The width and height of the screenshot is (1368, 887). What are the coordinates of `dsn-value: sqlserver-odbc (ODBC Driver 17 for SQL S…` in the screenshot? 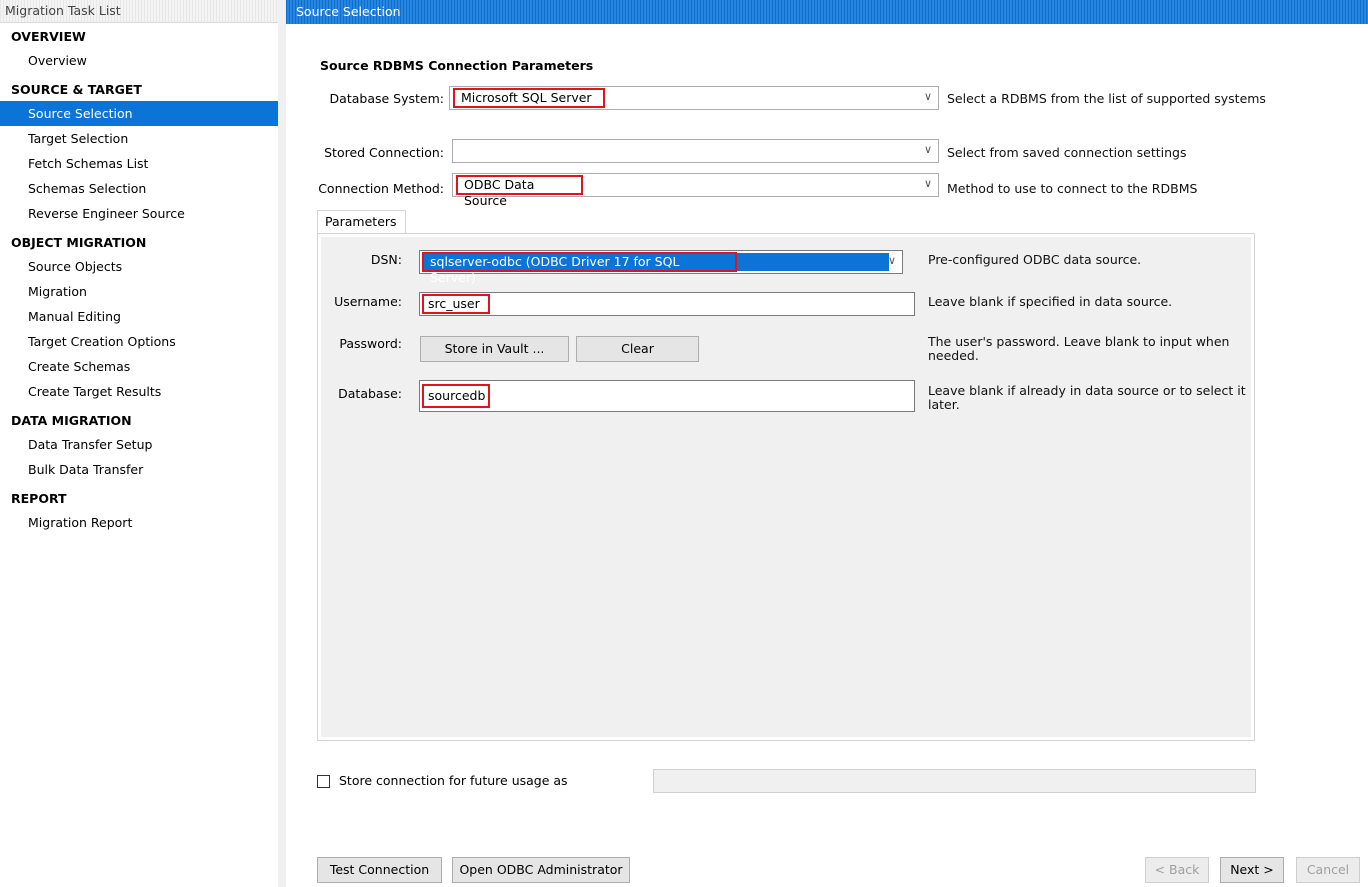 It's located at (579, 268).